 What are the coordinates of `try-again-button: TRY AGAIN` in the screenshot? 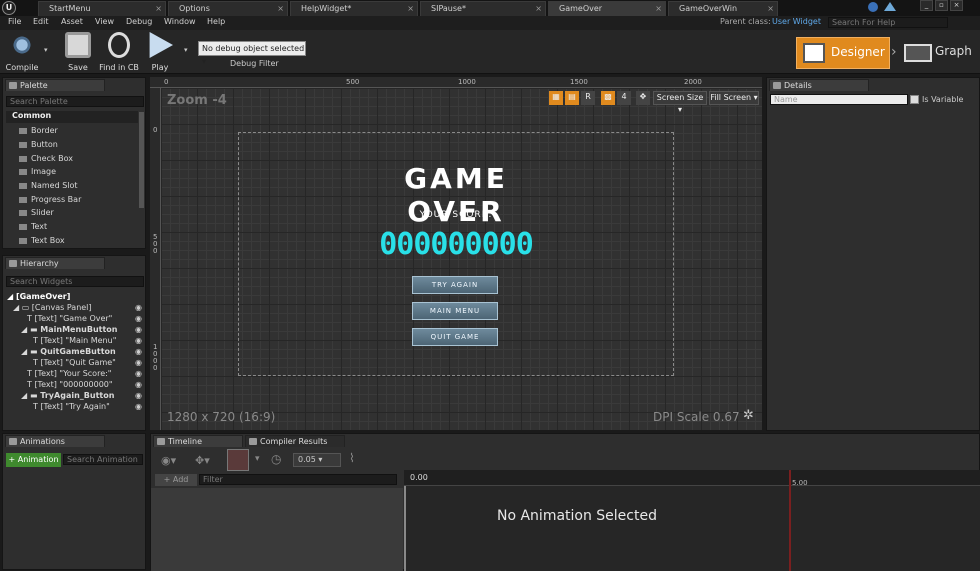 It's located at (455, 285).